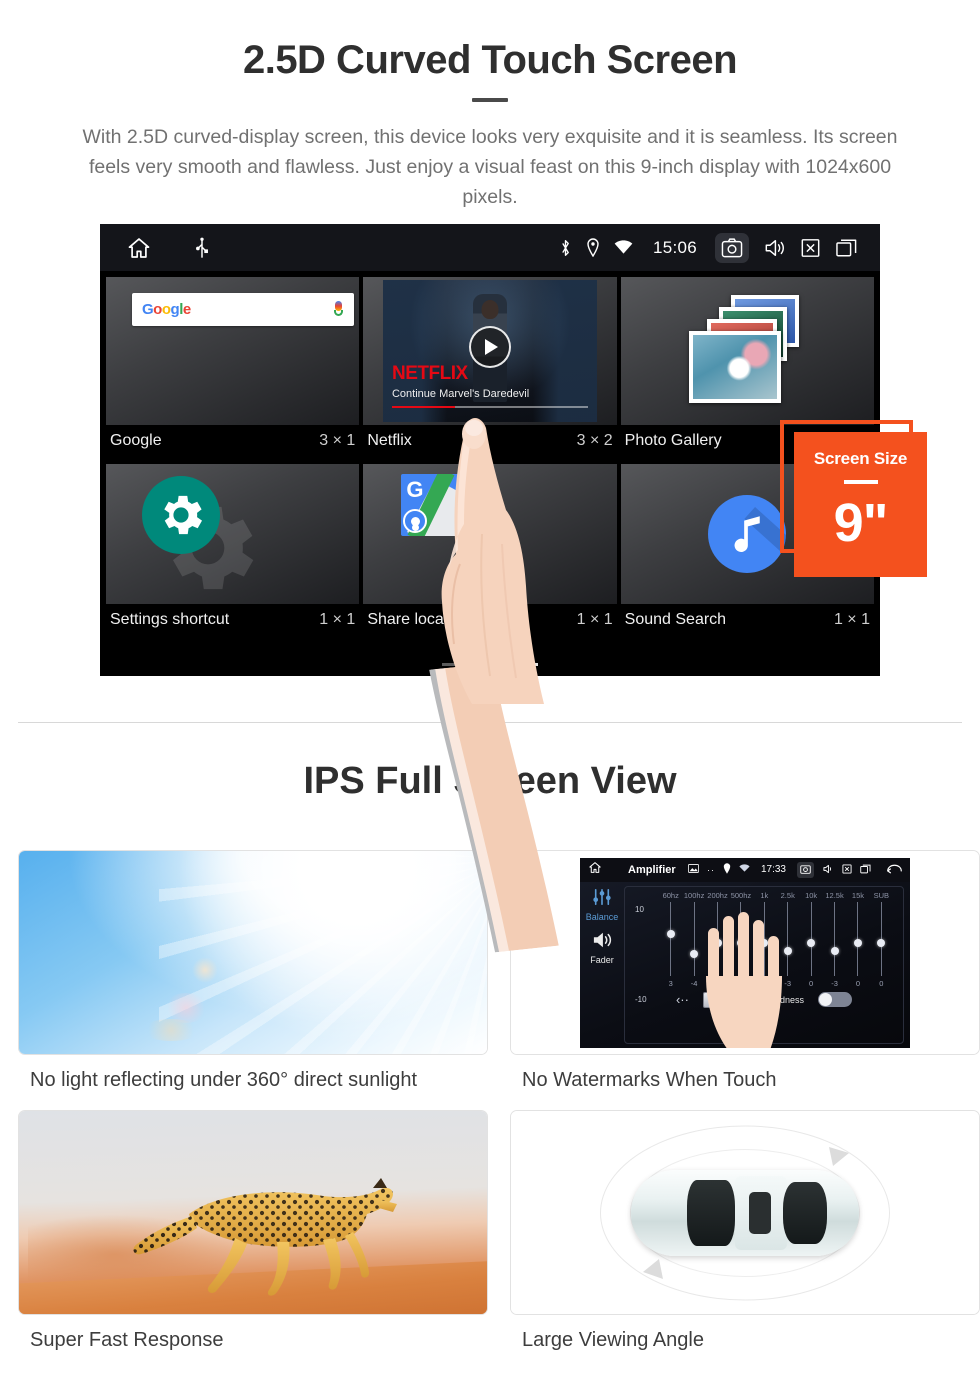 The image size is (980, 1394). What do you see at coordinates (747, 534) in the screenshot?
I see `music-note-icon` at bounding box center [747, 534].